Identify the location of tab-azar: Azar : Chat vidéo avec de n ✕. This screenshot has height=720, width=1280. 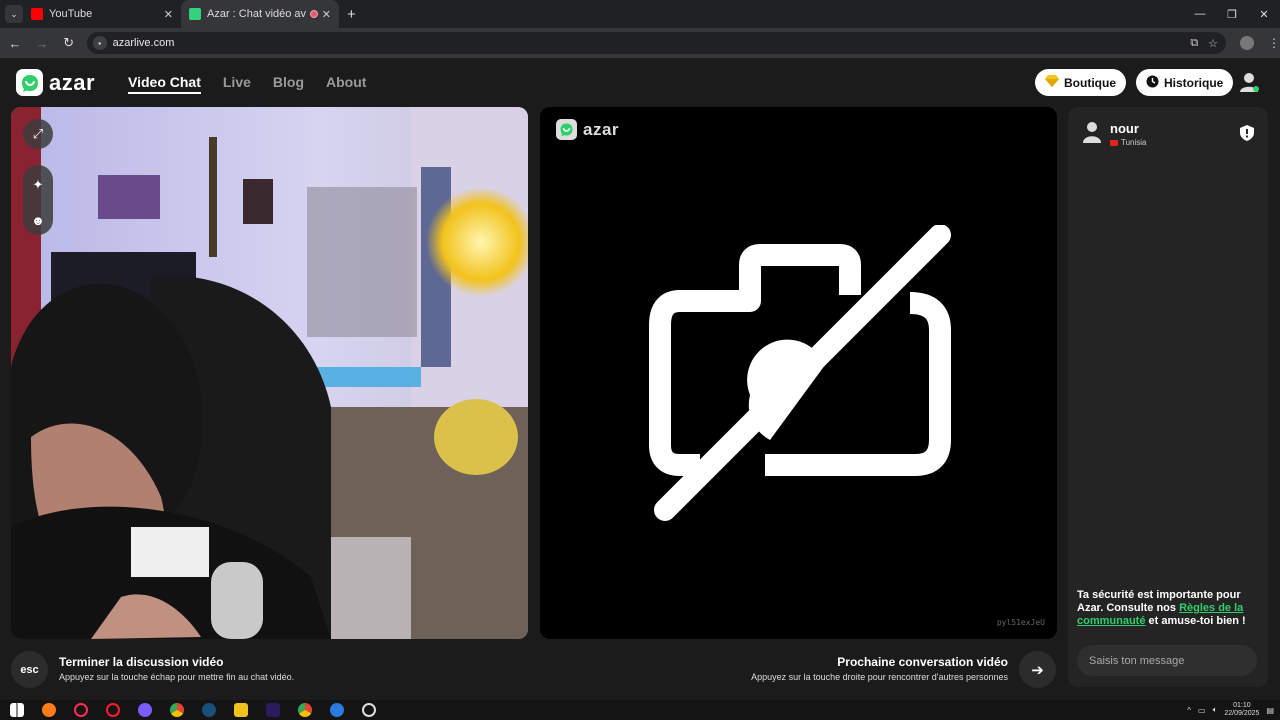
(260, 14).